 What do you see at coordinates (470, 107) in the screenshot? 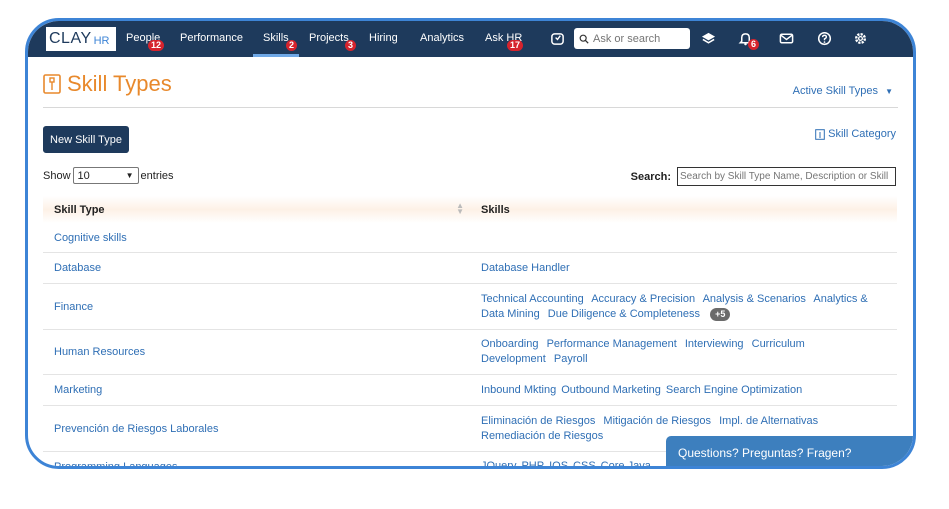
I see `header-divider` at bounding box center [470, 107].